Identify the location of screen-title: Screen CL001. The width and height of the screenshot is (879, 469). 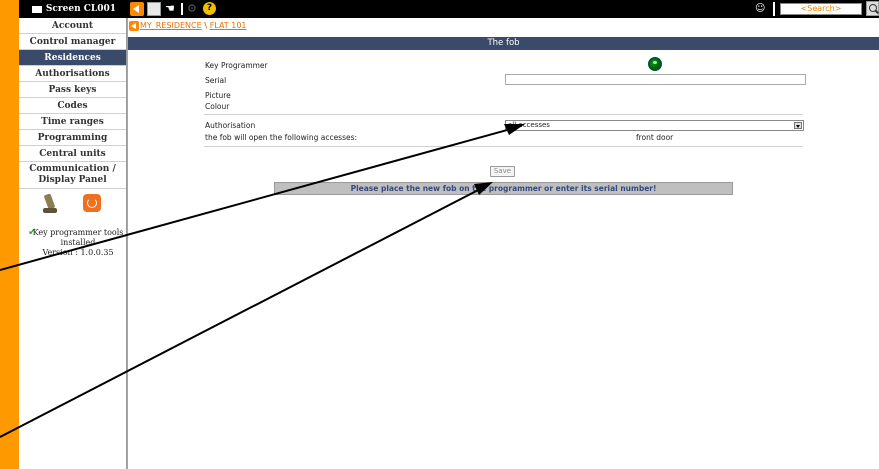
(74, 9).